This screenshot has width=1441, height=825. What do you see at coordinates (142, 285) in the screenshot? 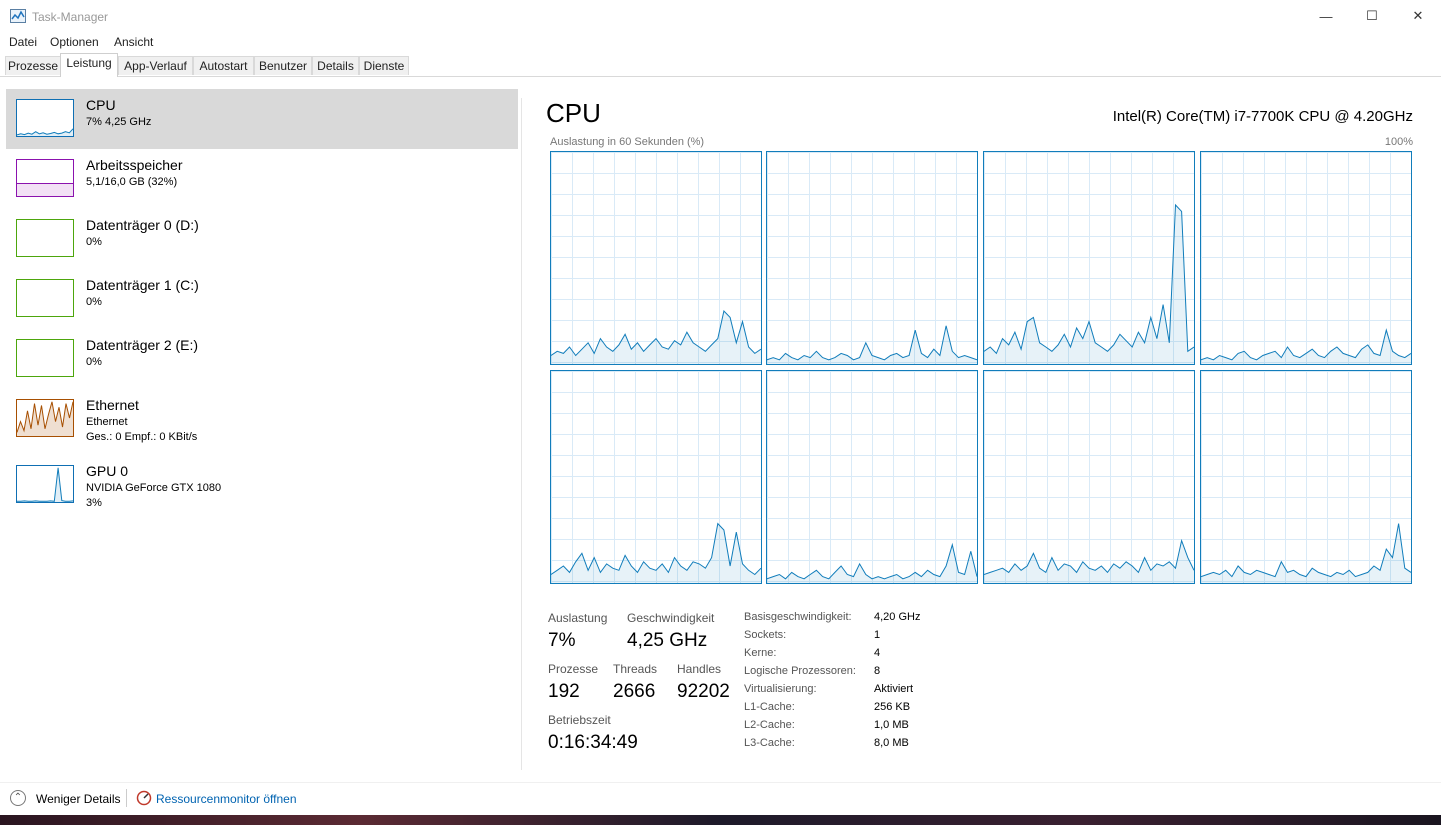
I see `sidebar-item-title: Datenträger 1 (C:)` at bounding box center [142, 285].